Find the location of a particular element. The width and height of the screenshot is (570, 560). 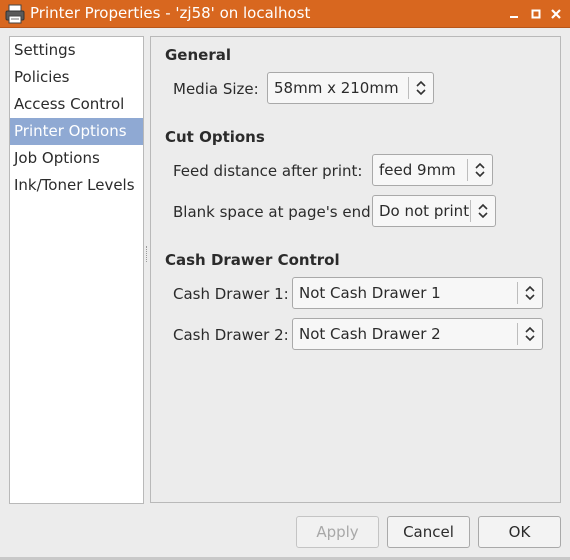

close-icon is located at coordinates (556, 14).